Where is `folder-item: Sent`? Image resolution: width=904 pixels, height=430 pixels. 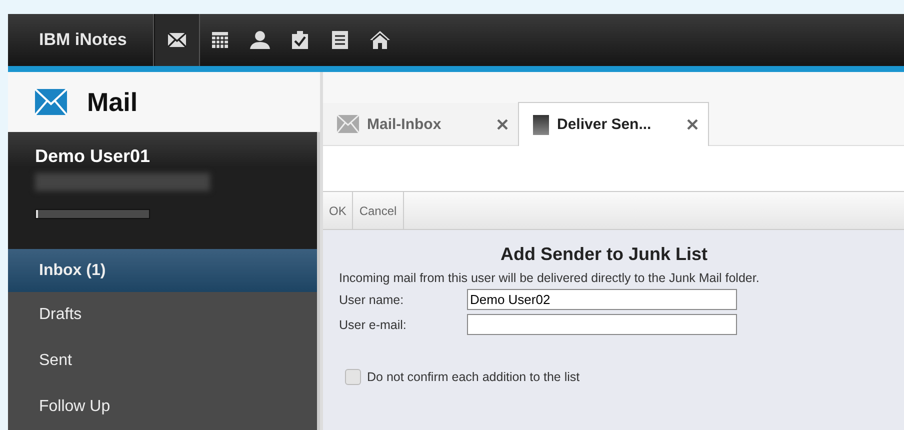
folder-item: Sent is located at coordinates (162, 361).